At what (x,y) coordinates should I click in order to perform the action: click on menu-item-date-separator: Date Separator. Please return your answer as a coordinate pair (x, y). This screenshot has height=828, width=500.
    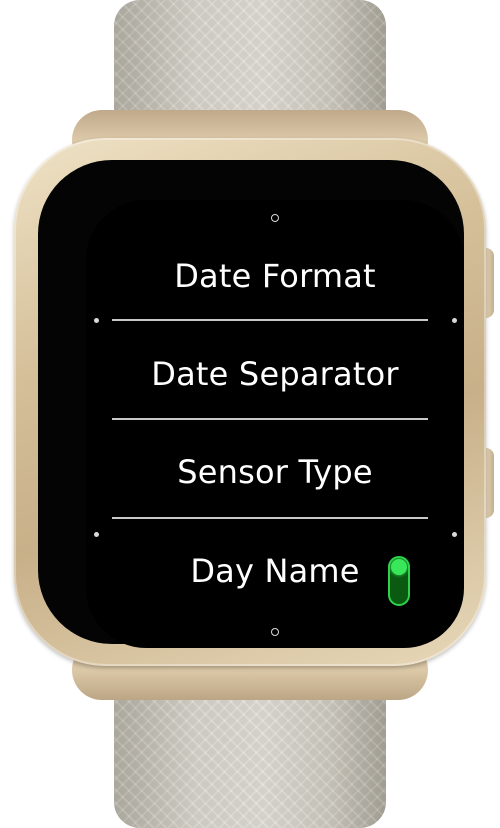
    Looking at the image, I should click on (275, 374).